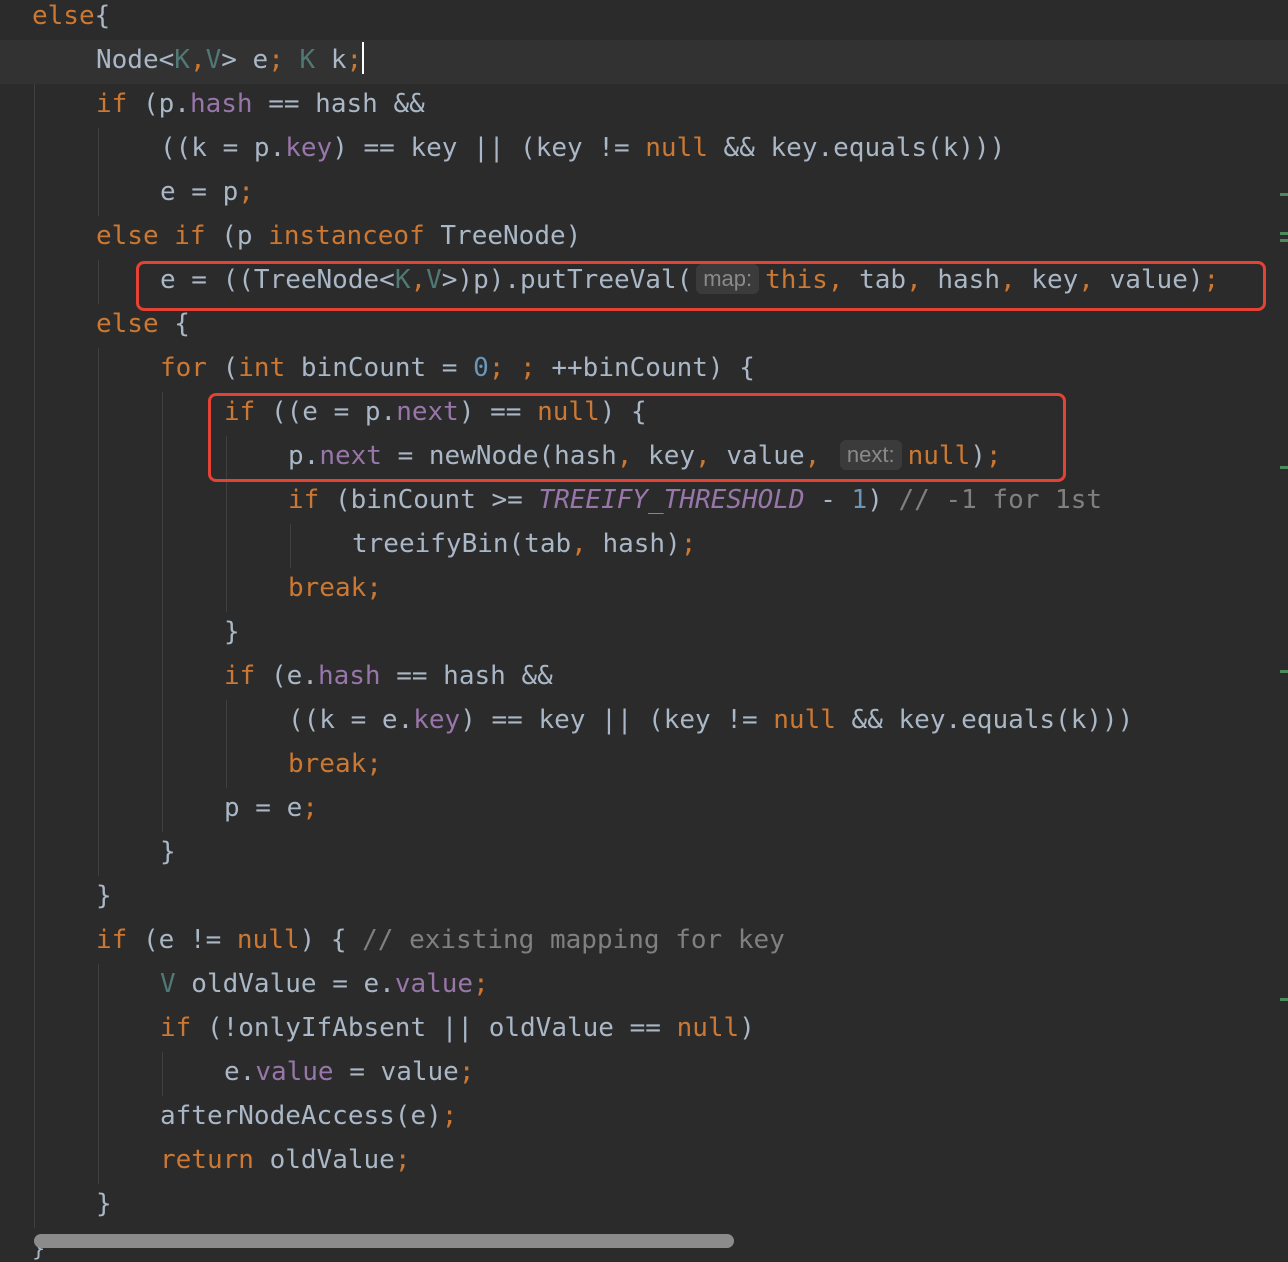  What do you see at coordinates (512, 368) in the screenshot?
I see `code-token: ; ;` at bounding box center [512, 368].